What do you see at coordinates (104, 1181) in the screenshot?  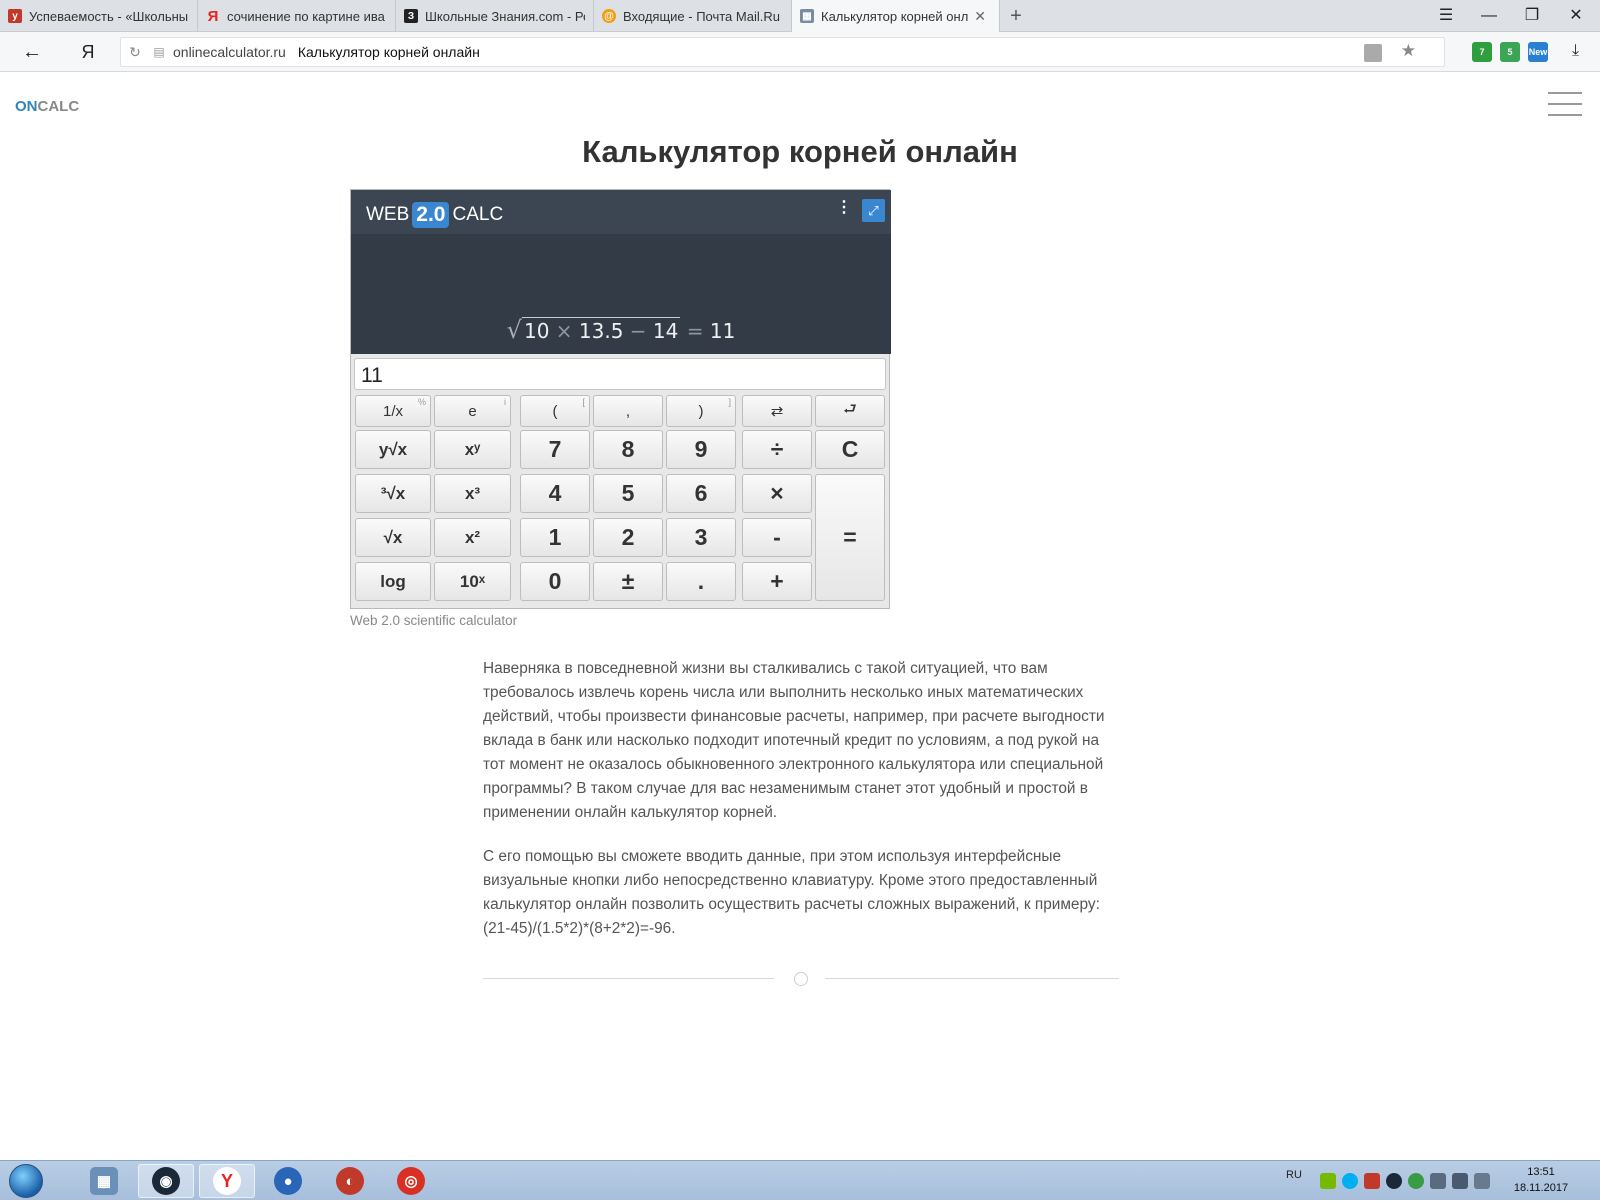 I see `taskbar-calculator: ▦` at bounding box center [104, 1181].